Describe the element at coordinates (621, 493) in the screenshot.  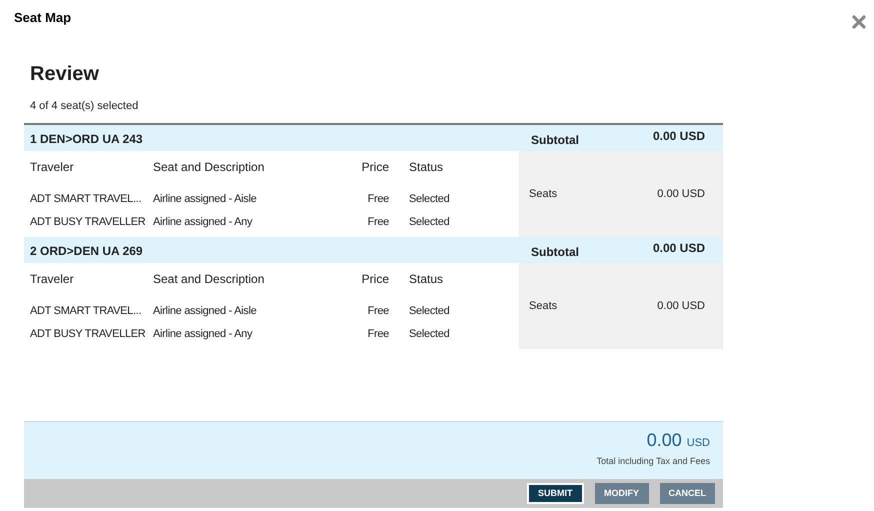
I see `action-button: MODIFY` at that location.